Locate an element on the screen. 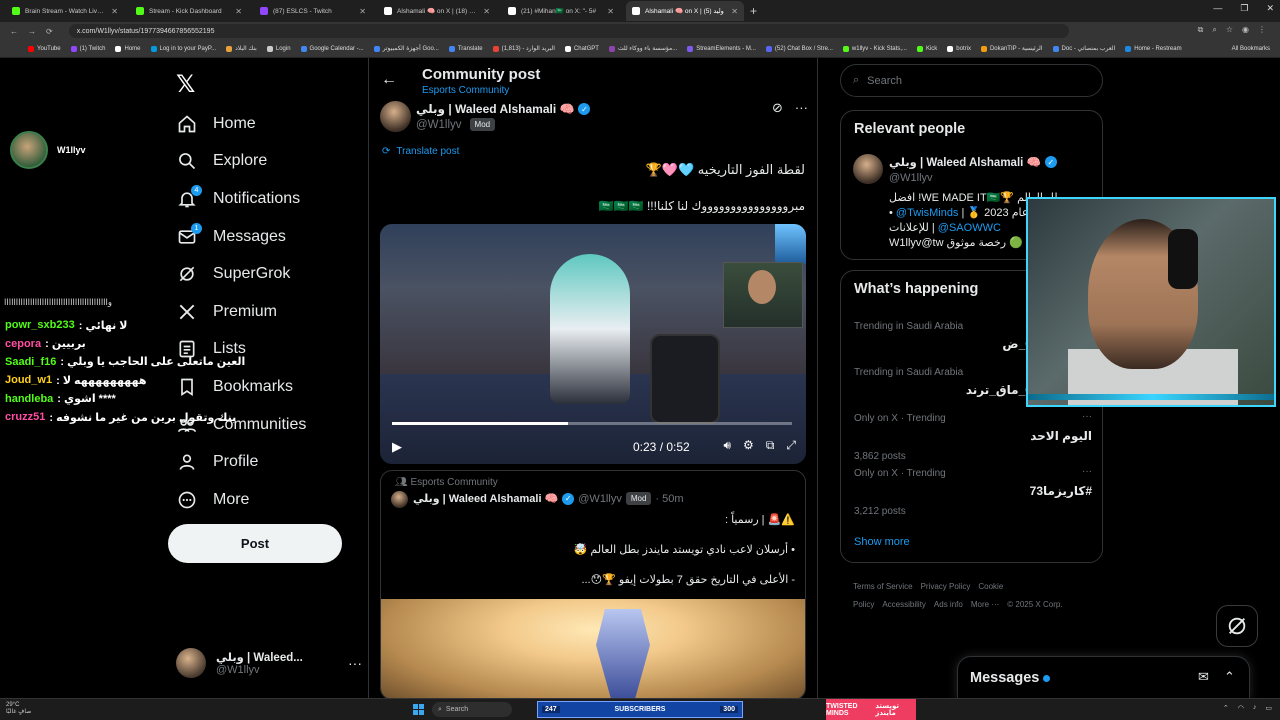 Image resolution: width=1280 pixels, height=720 pixels. footer-link: © 2025 X Corp. is located at coordinates (1034, 604).